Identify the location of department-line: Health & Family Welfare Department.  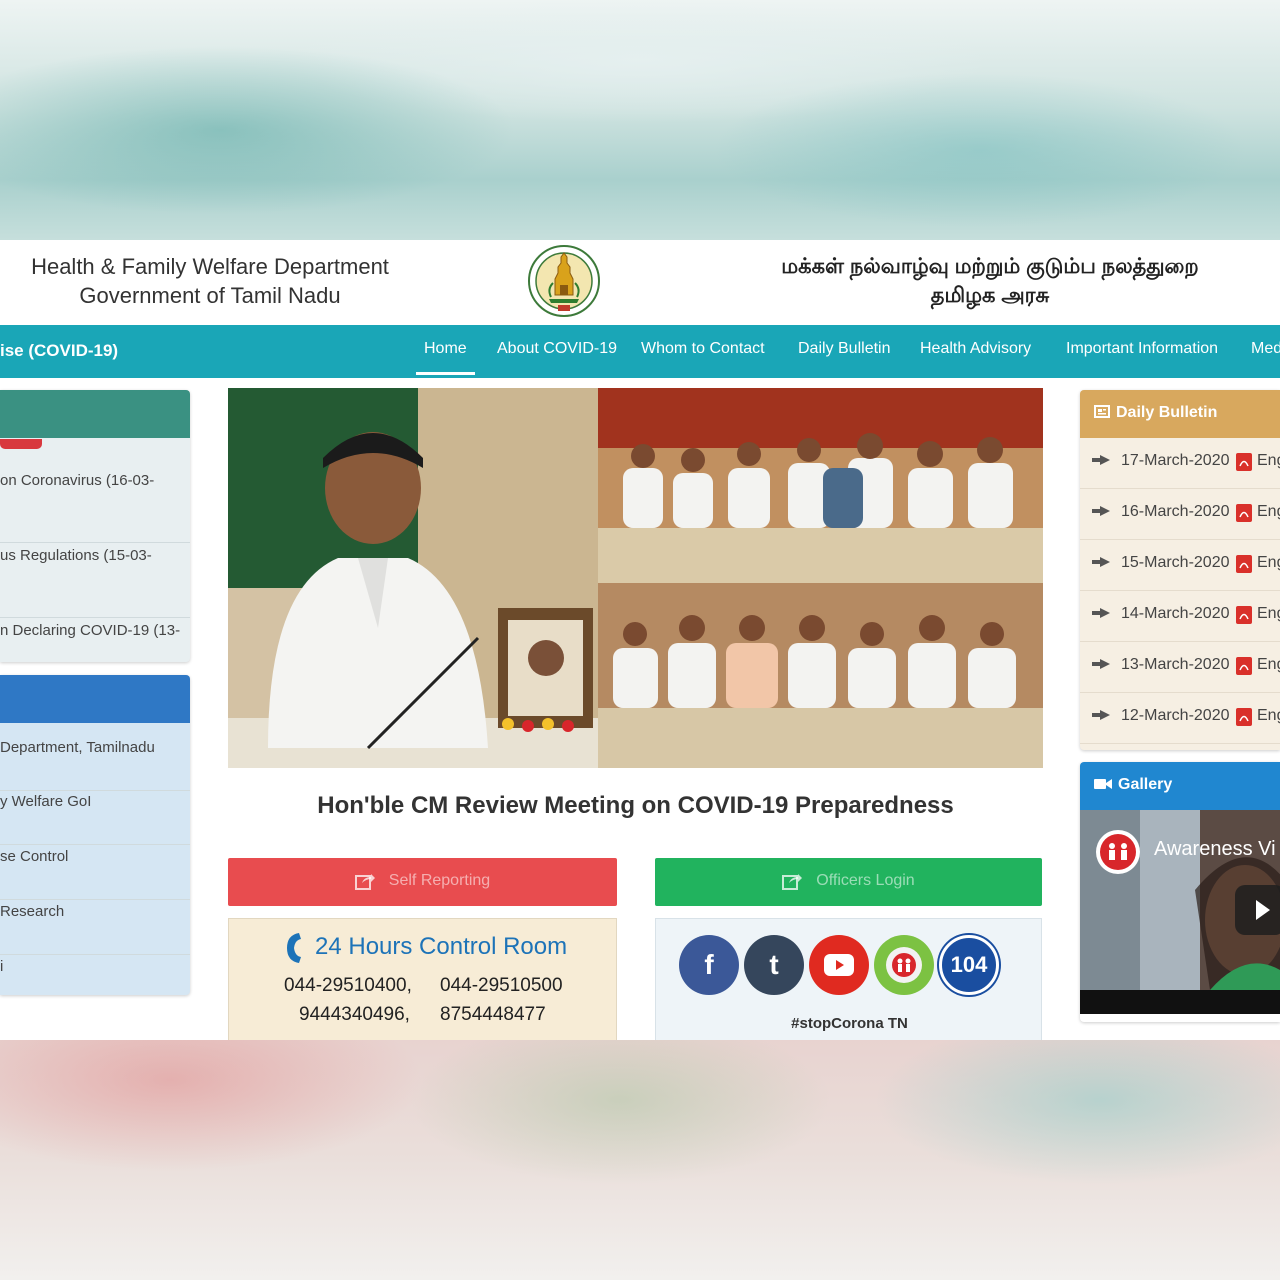
(210, 266).